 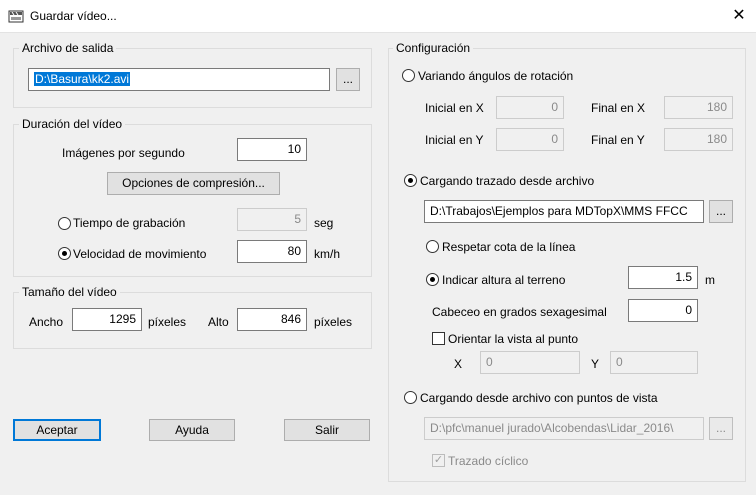 I want to click on start-y-input: 0, so click(x=530, y=139).